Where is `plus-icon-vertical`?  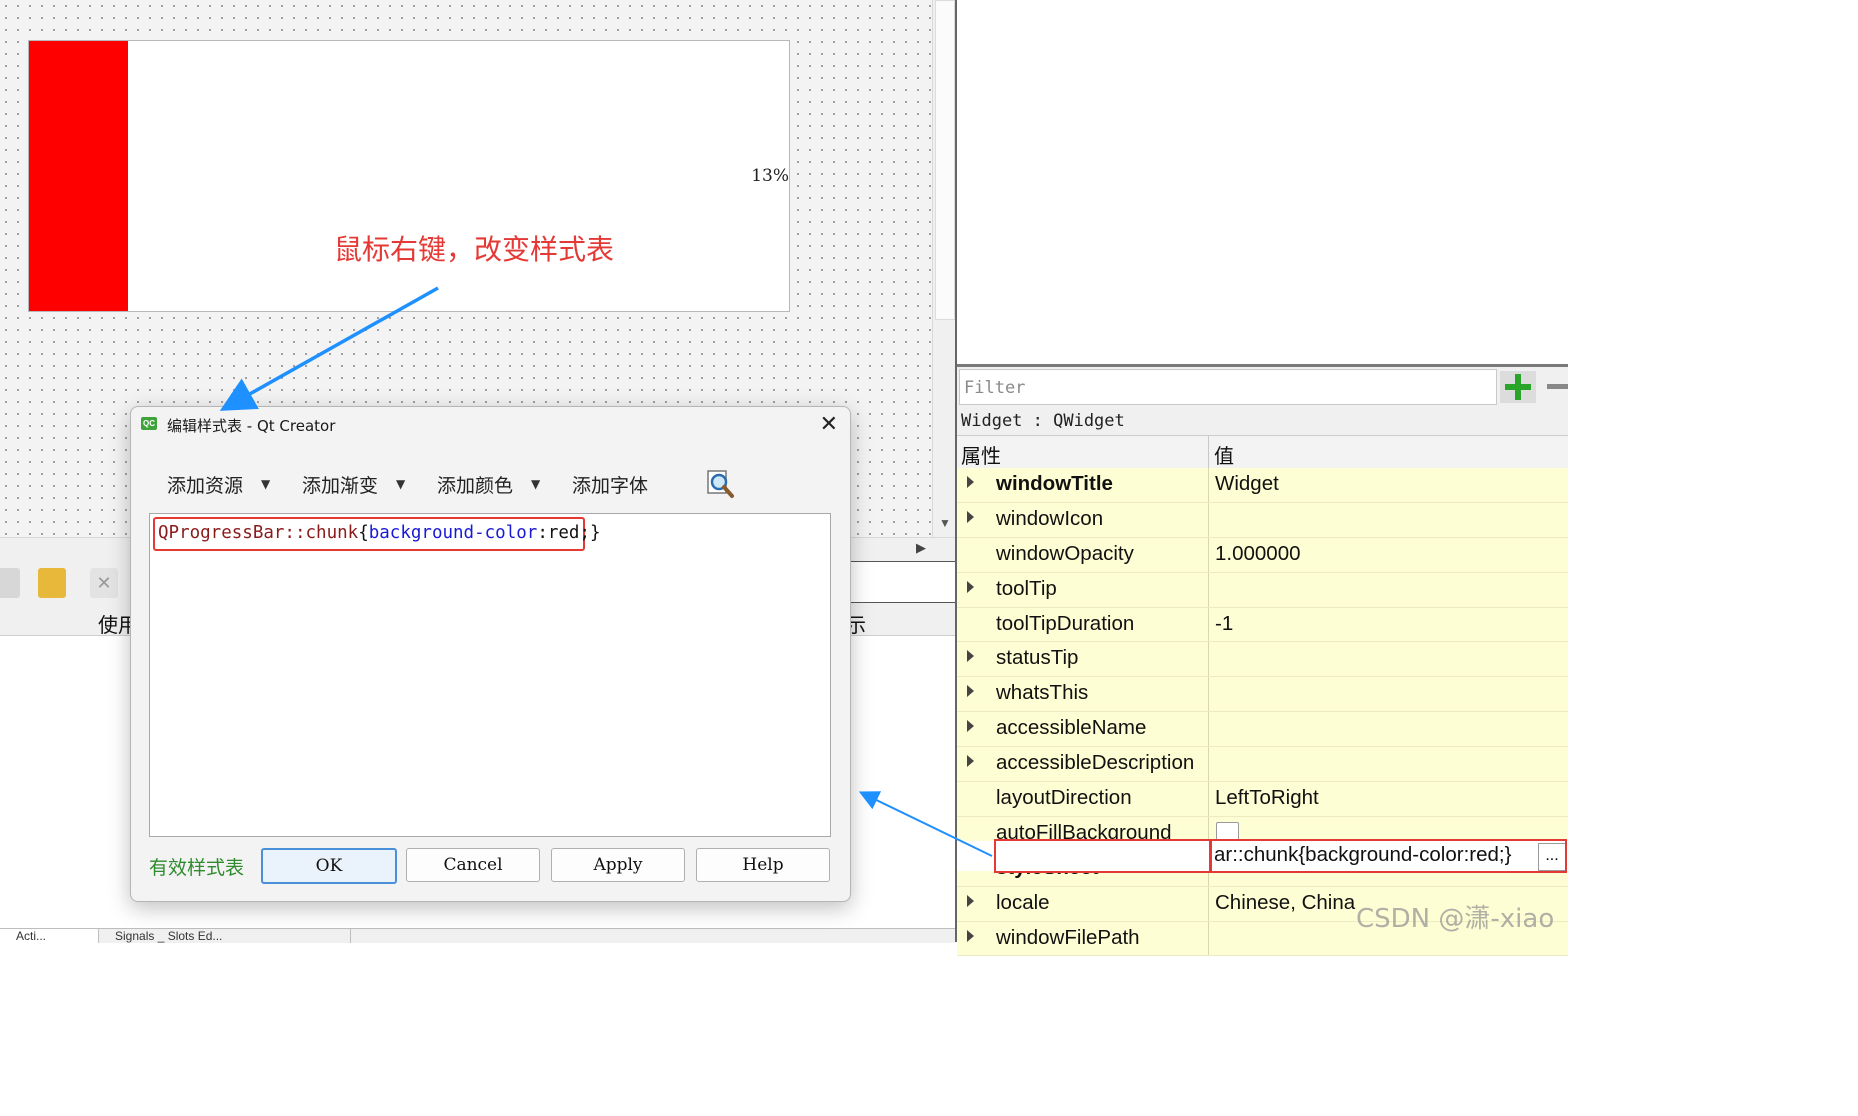 plus-icon-vertical is located at coordinates (1518, 387).